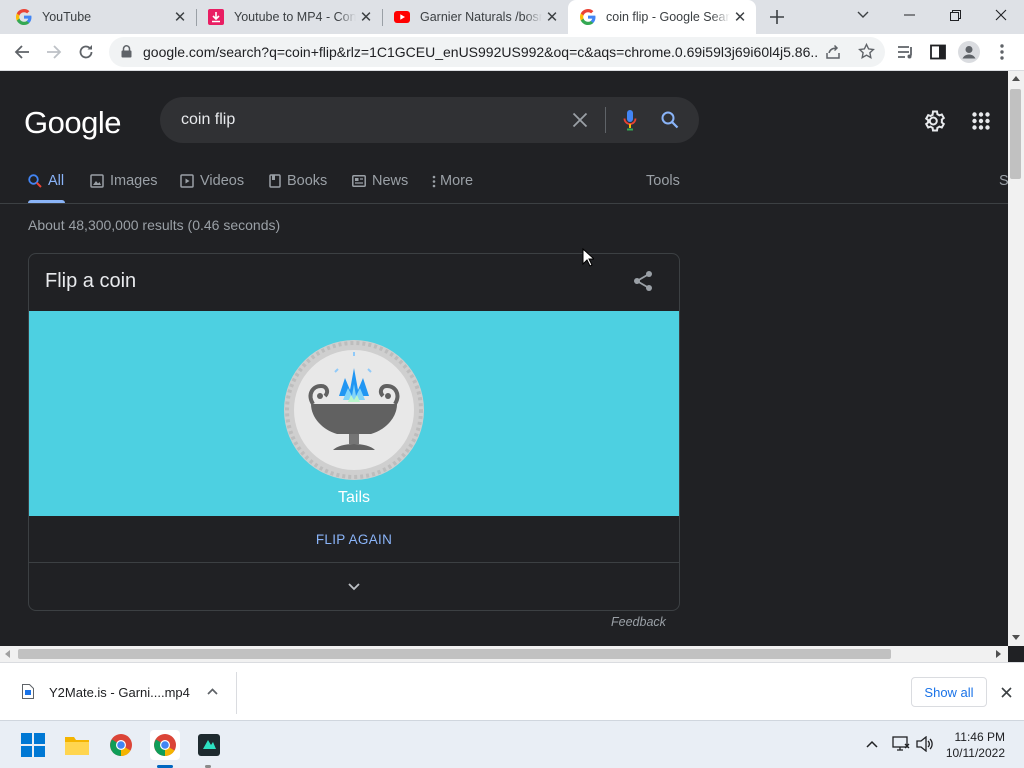 This screenshot has width=1024, height=768. Describe the element at coordinates (1016, 654) in the screenshot. I see `scrollbar-corner` at that location.